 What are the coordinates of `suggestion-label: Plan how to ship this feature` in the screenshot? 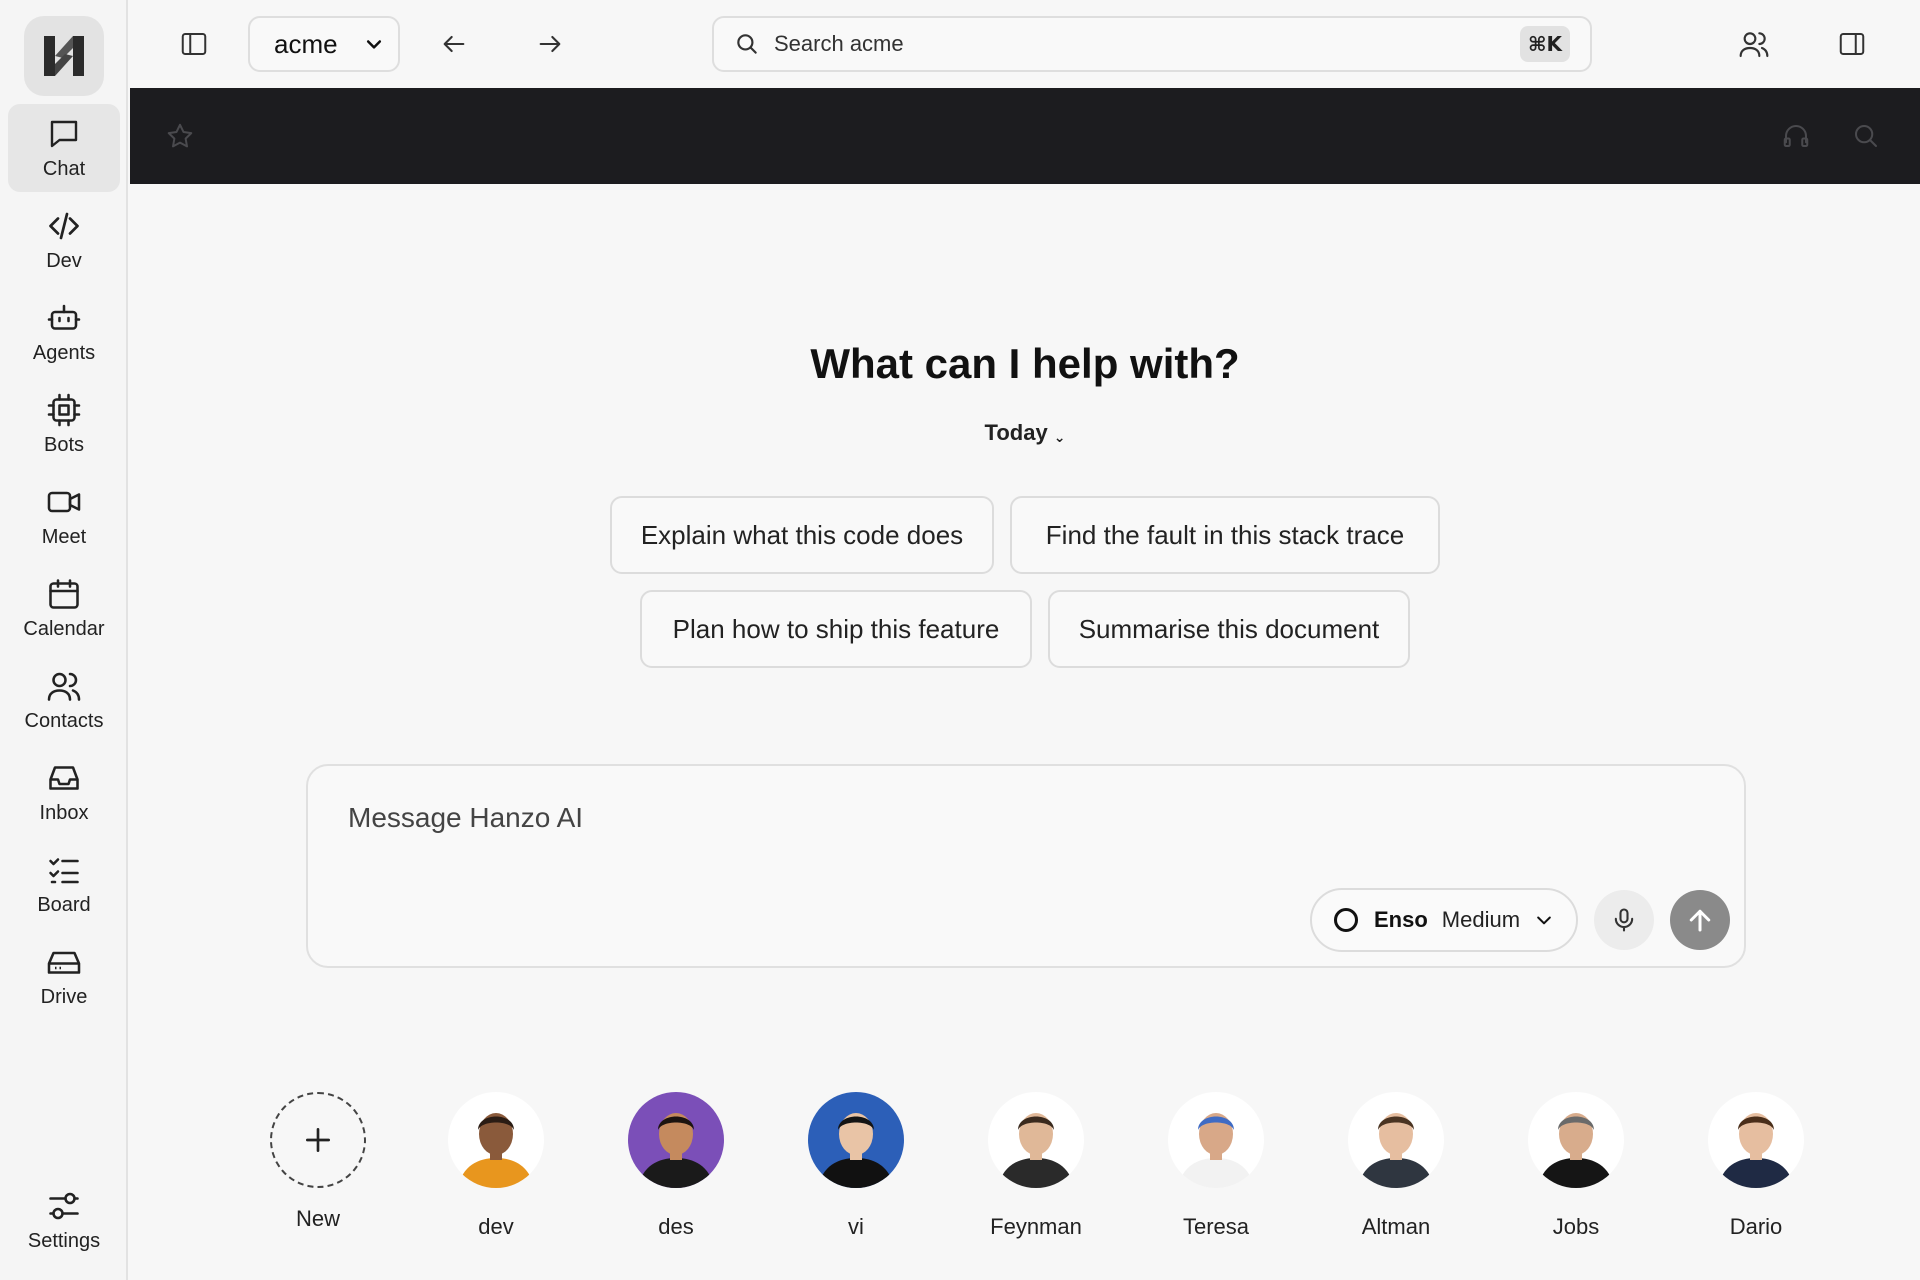 It's located at (836, 628).